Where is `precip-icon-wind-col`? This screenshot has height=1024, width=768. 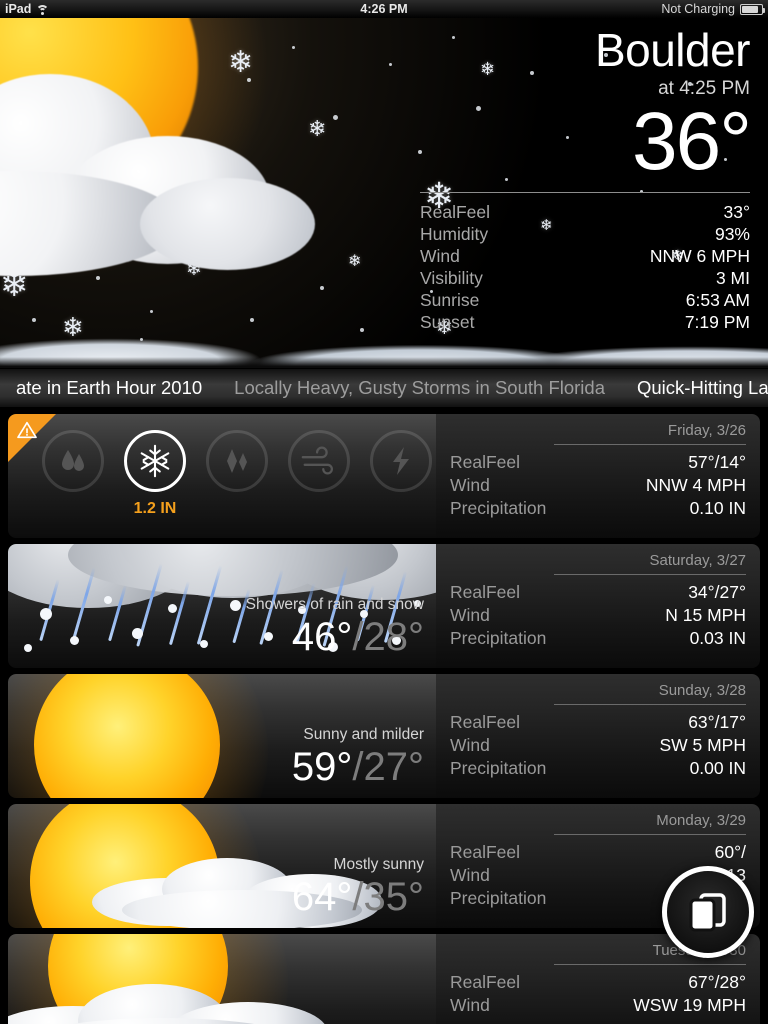 precip-icon-wind-col is located at coordinates (319, 461).